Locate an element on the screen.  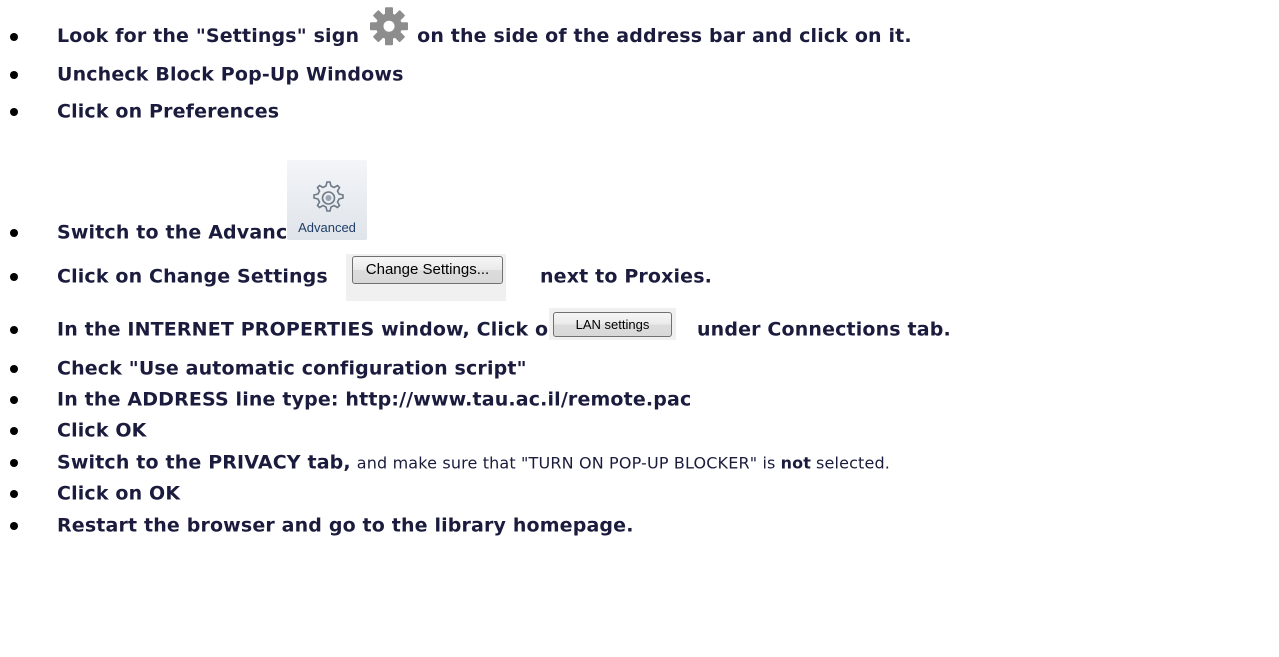
list-item: Click OK is located at coordinates (639, 431).